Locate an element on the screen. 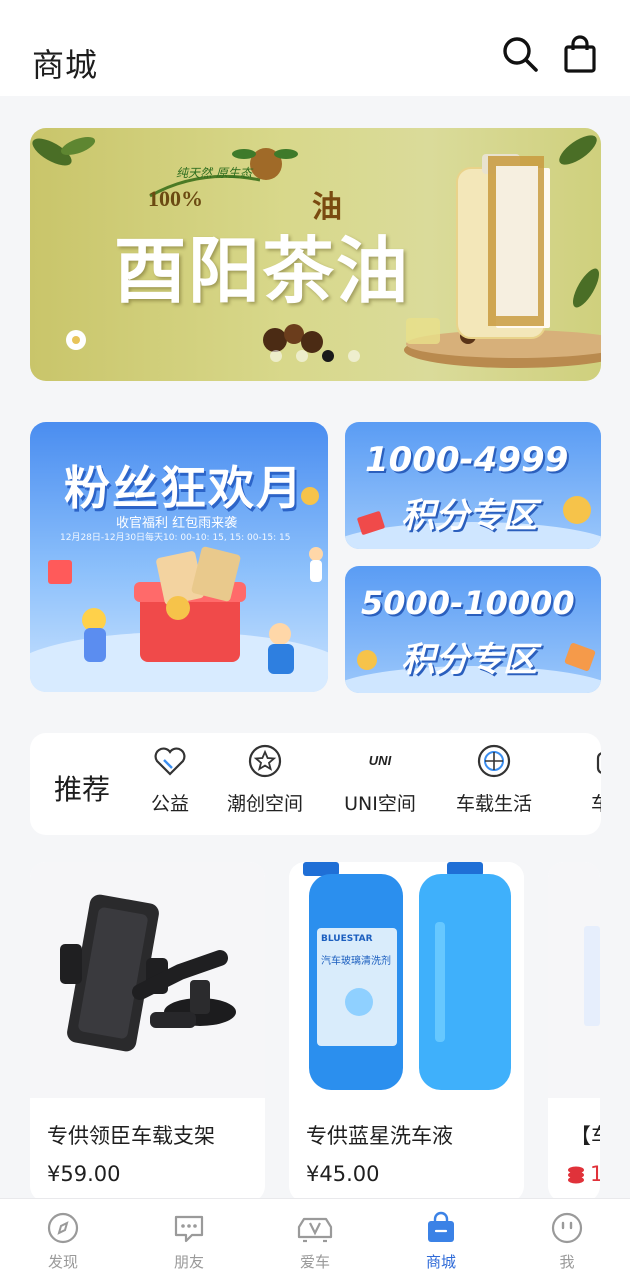  banner-percent-text: 100% is located at coordinates (175, 198).